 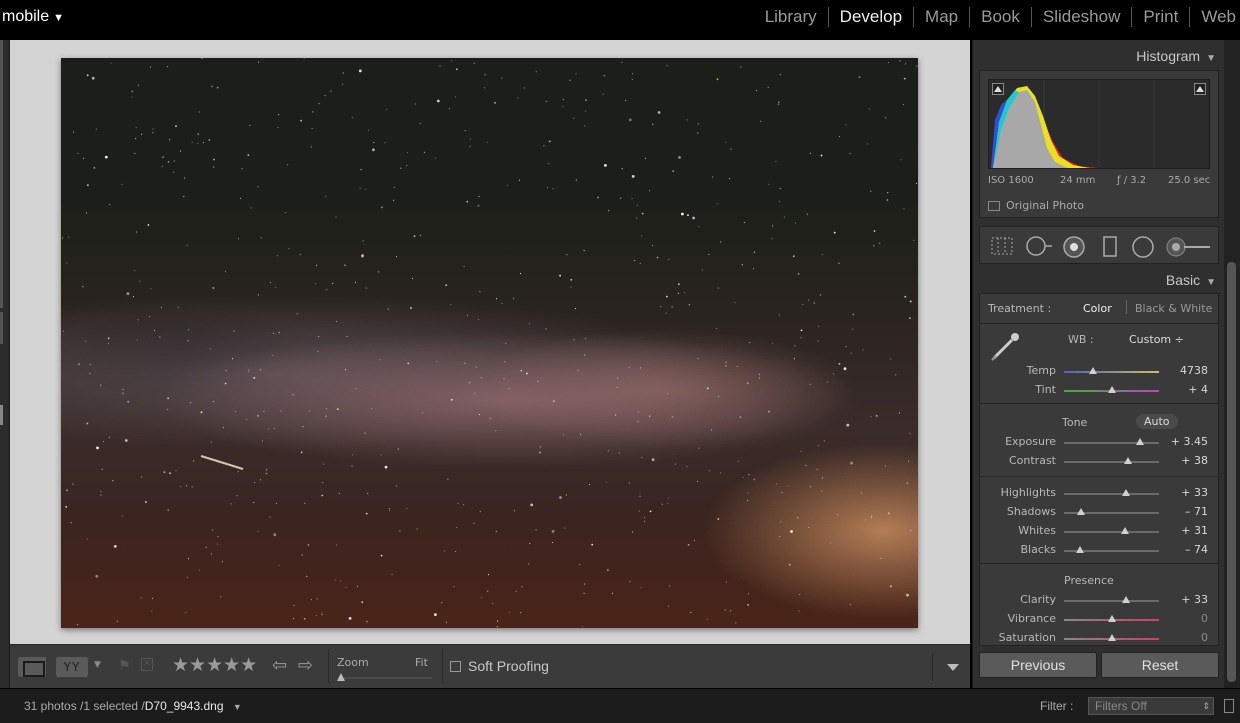 I want to click on soft-proofing-label: Soft Proofing, so click(x=508, y=666).